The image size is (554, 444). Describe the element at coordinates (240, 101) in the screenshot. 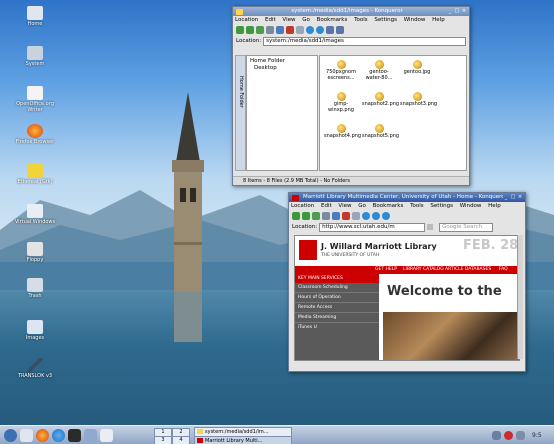

I see `sidebar-tab-home: Home Folder` at that location.